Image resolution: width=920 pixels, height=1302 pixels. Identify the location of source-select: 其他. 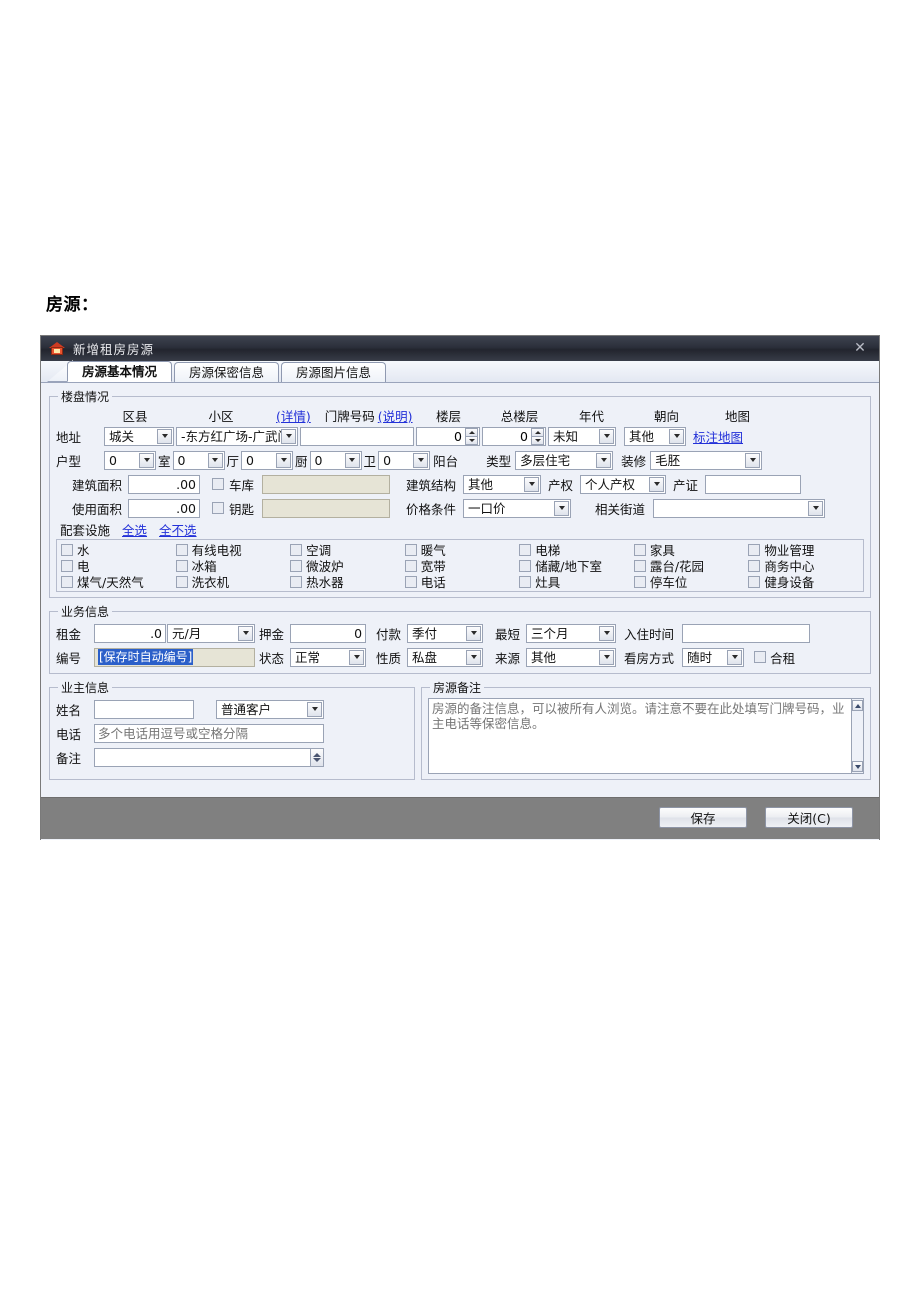
(571, 657).